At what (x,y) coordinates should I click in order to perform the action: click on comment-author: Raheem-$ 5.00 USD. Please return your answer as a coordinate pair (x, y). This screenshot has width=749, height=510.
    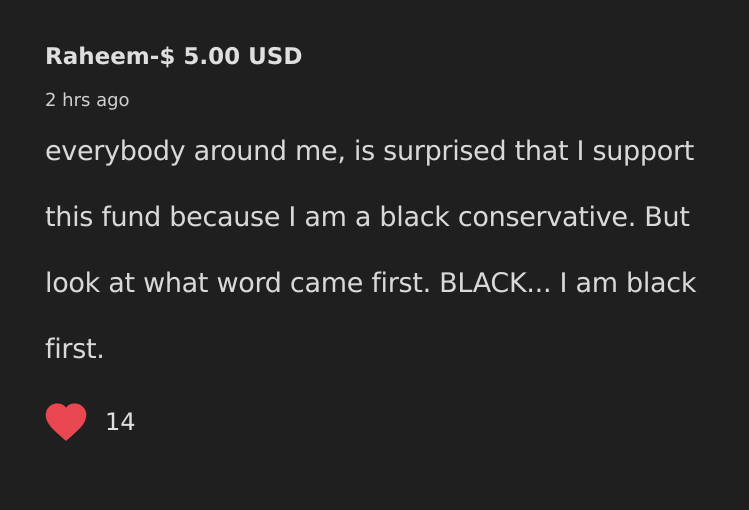
    Looking at the image, I should click on (174, 58).